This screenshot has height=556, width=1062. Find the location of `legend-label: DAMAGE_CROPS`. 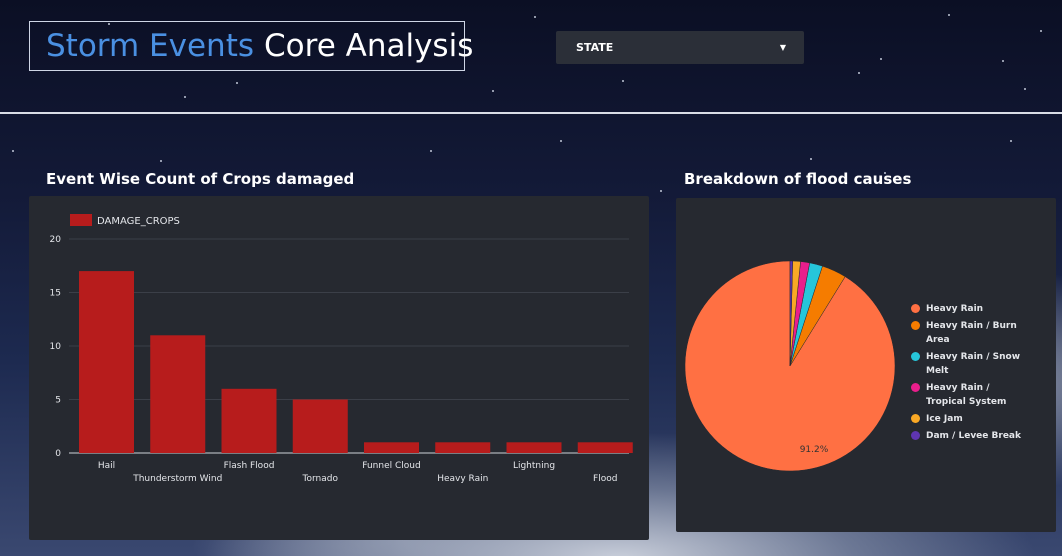

legend-label: DAMAGE_CROPS is located at coordinates (138, 221).